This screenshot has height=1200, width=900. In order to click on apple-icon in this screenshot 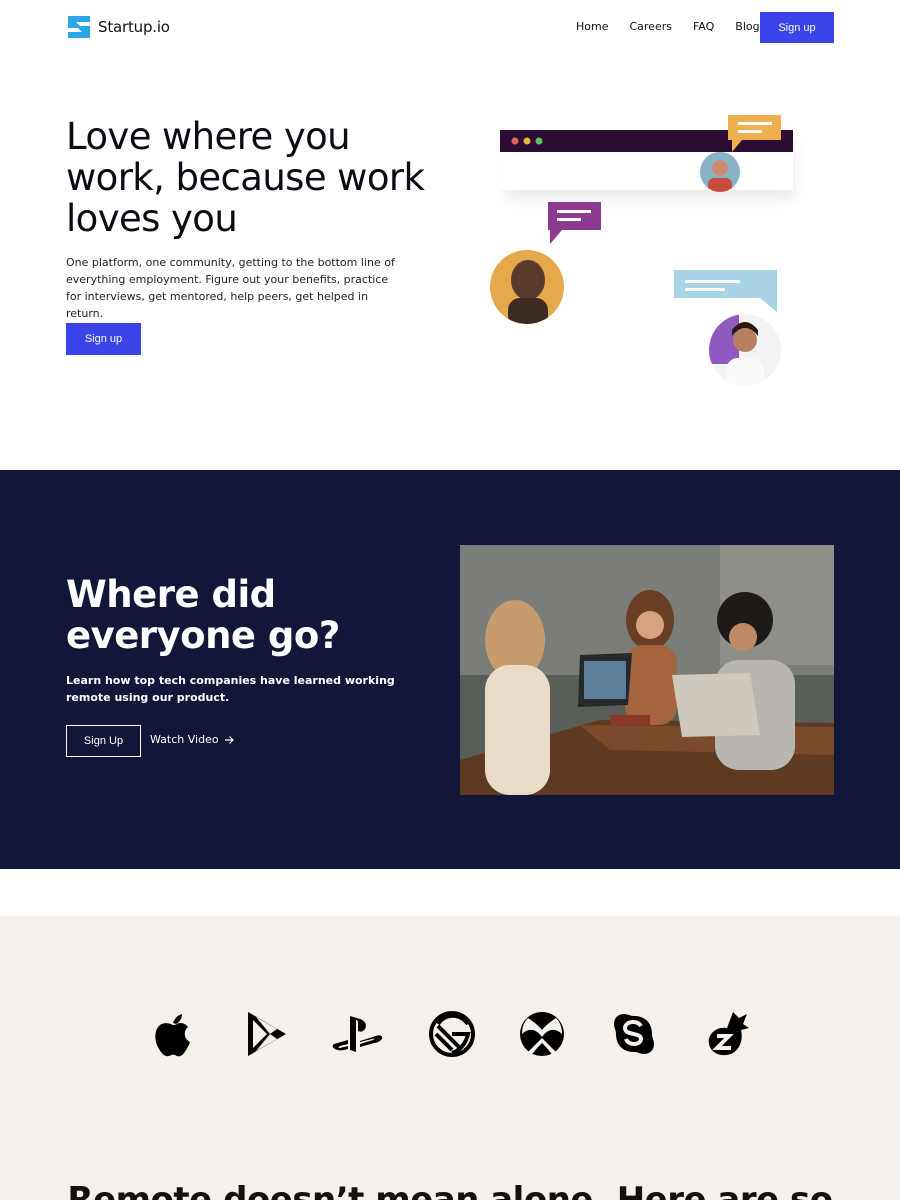, I will do `click(173, 1034)`.